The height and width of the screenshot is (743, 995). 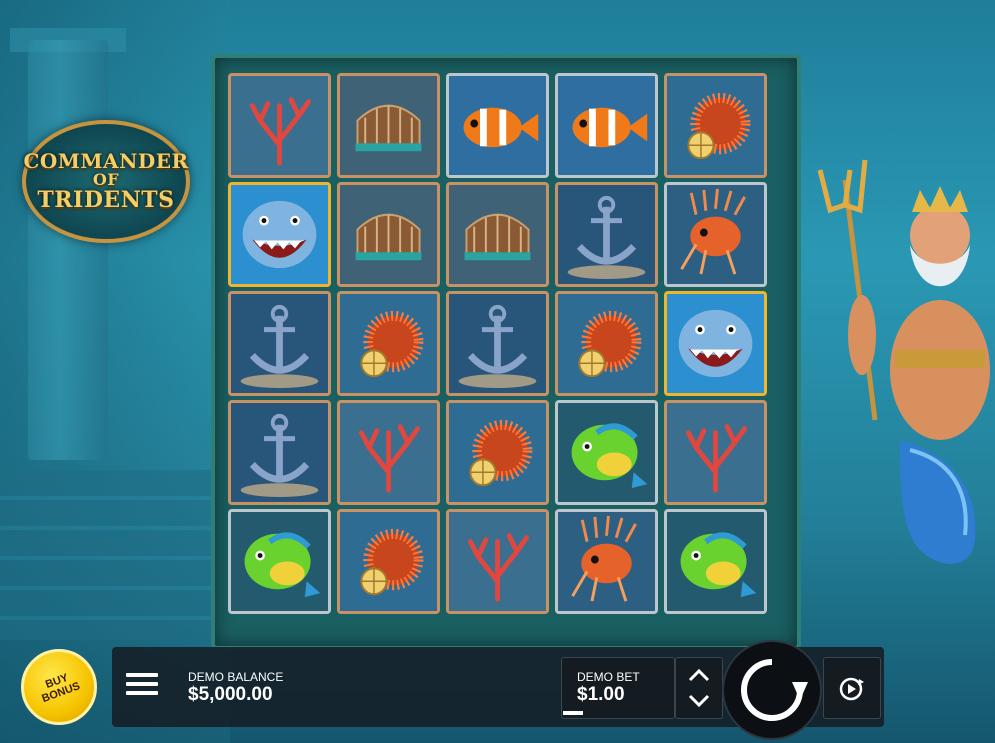 What do you see at coordinates (608, 677) in the screenshot?
I see `bet-label: DEMO BET` at bounding box center [608, 677].